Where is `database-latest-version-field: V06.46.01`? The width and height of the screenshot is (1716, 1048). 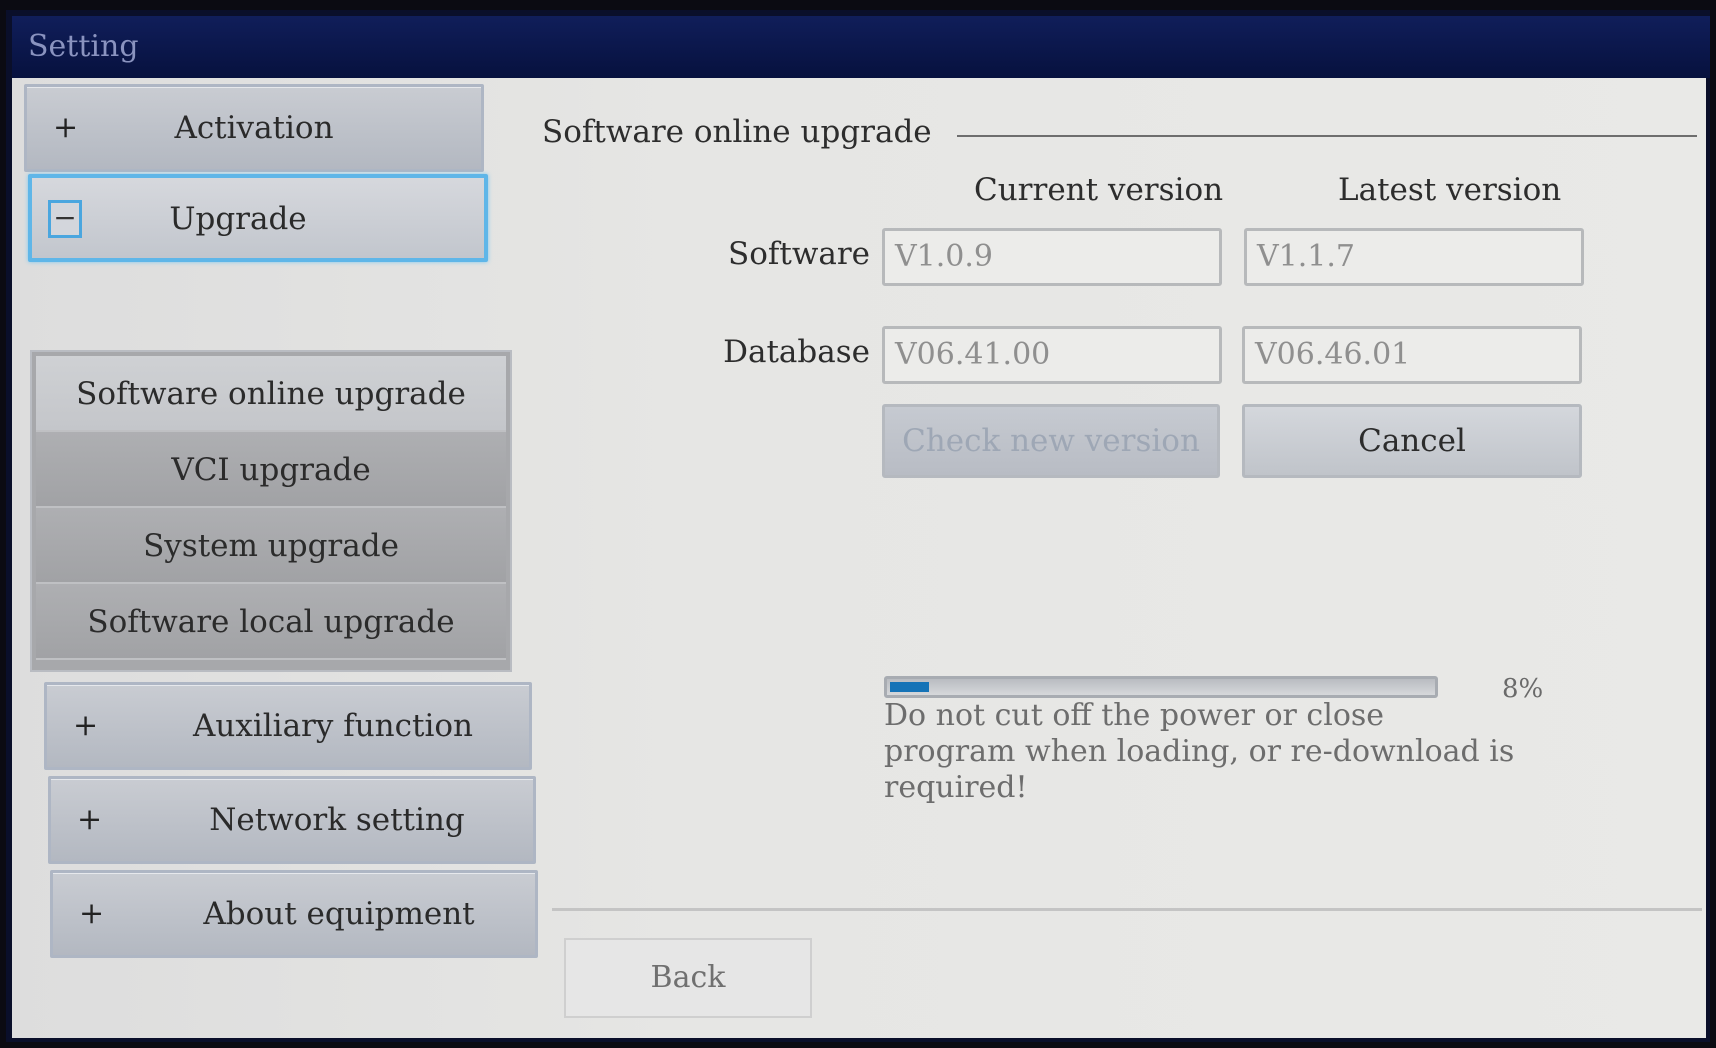
database-latest-version-field: V06.46.01 is located at coordinates (1412, 355).